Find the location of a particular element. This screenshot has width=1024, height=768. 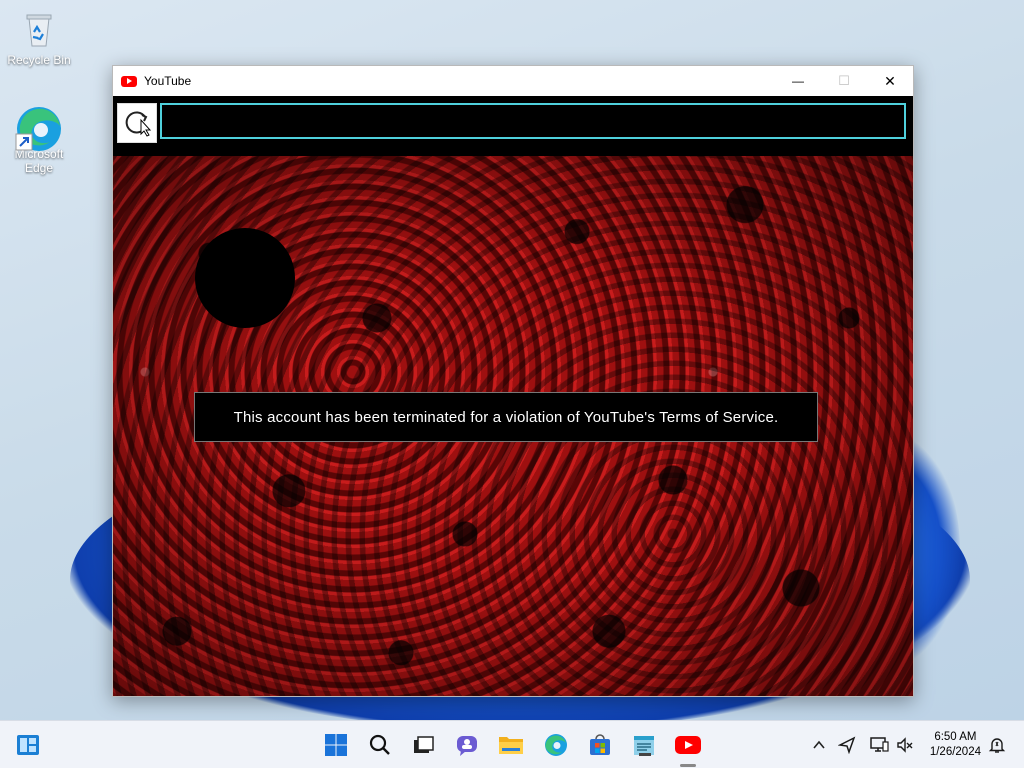

notepad-button is located at coordinates (644, 745).